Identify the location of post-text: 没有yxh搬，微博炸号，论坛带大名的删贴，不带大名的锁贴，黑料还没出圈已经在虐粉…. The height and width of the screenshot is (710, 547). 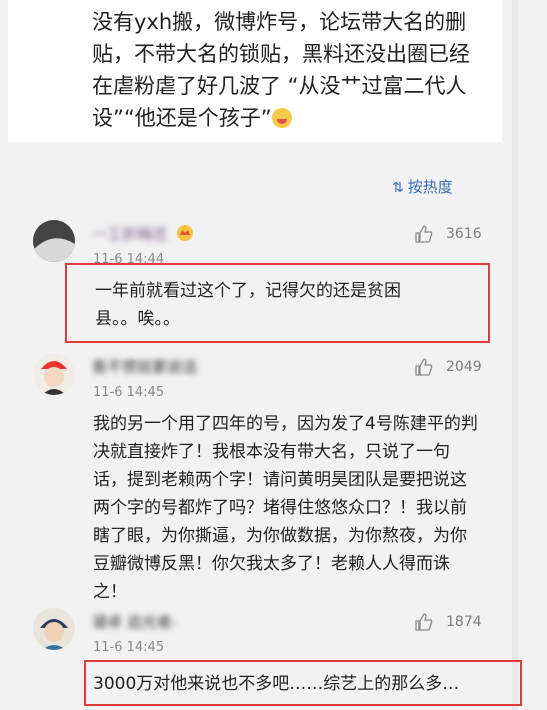
(281, 70).